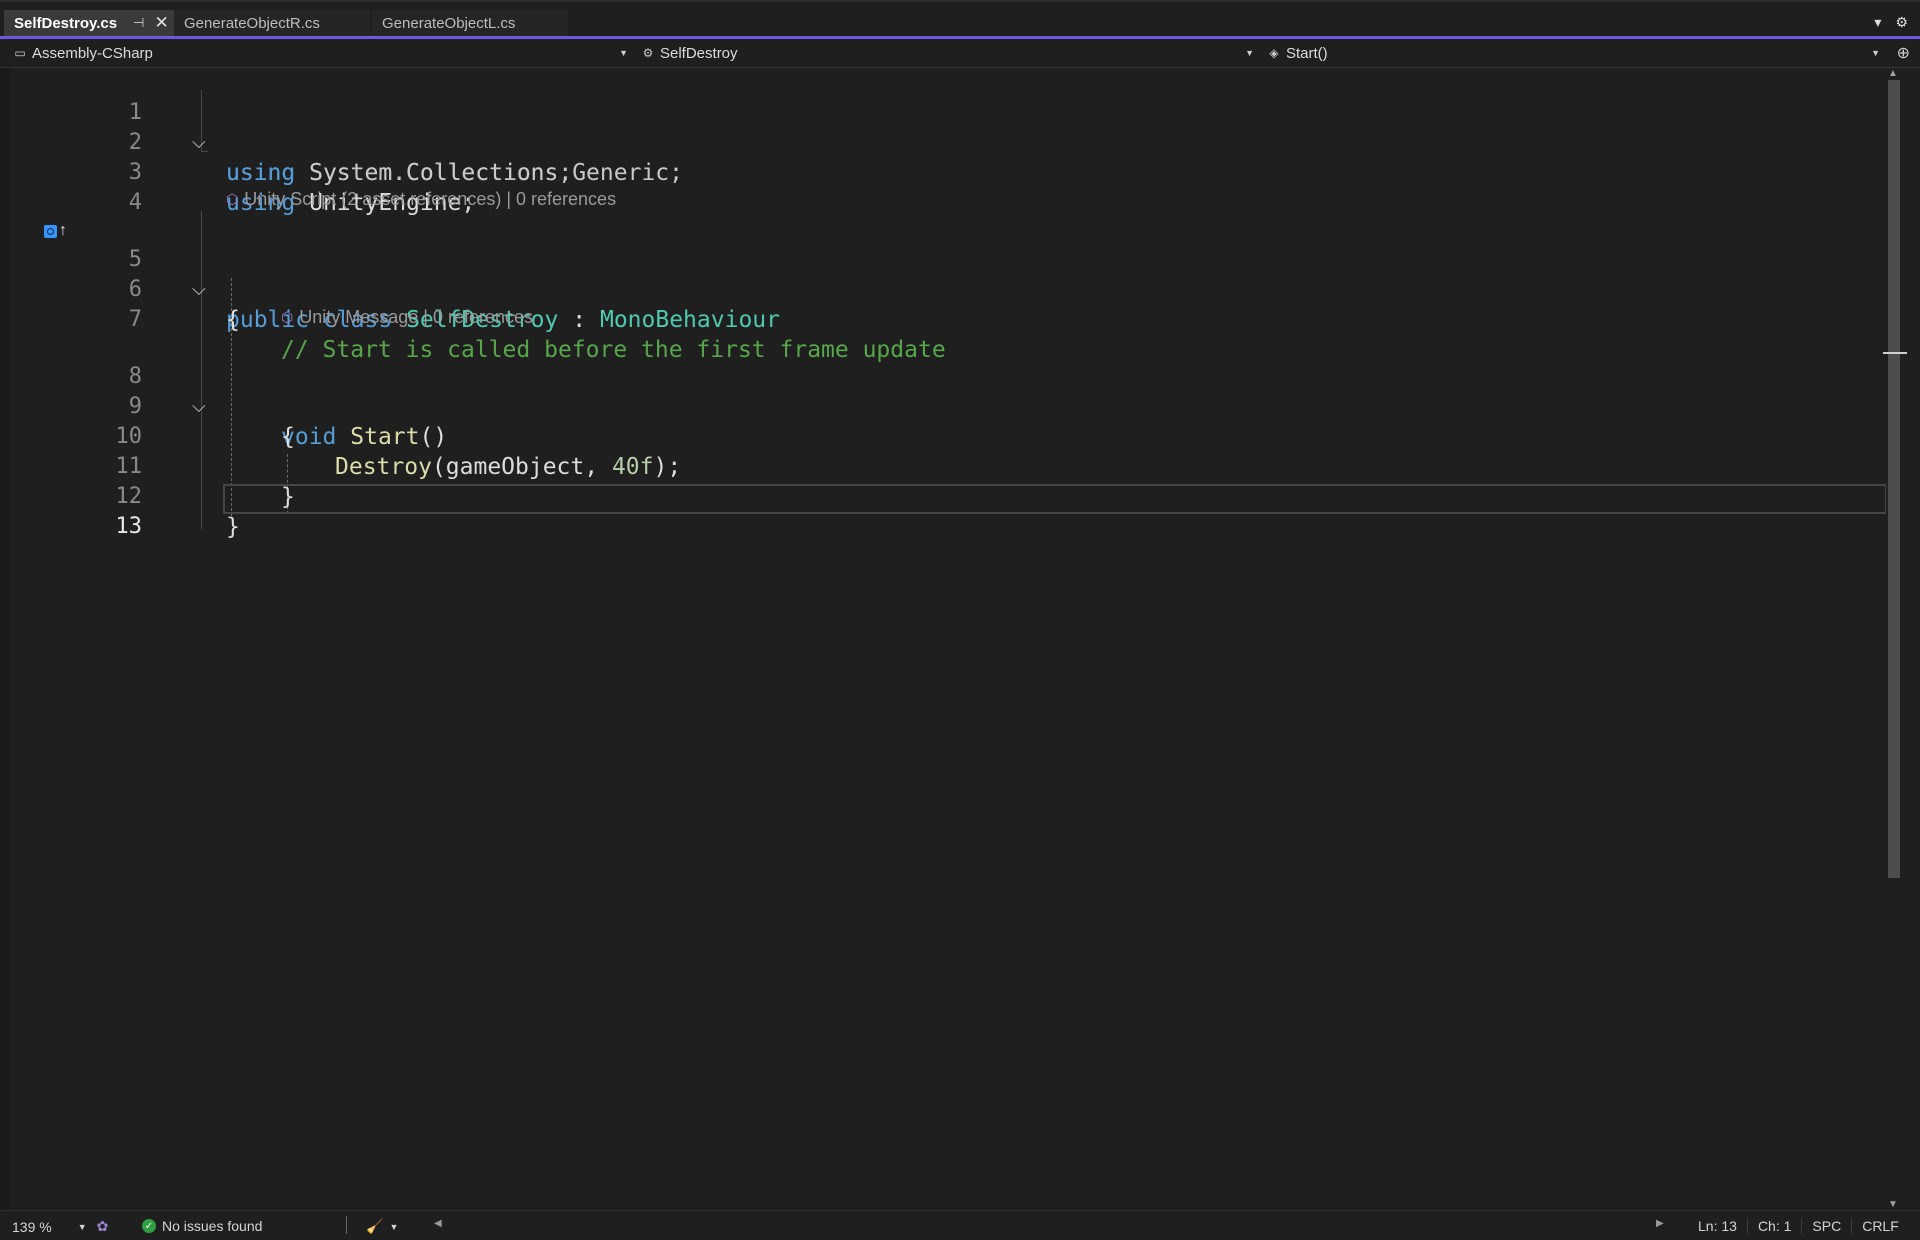  I want to click on tab-list-dropdown-icon: ▾, so click(1877, 22).